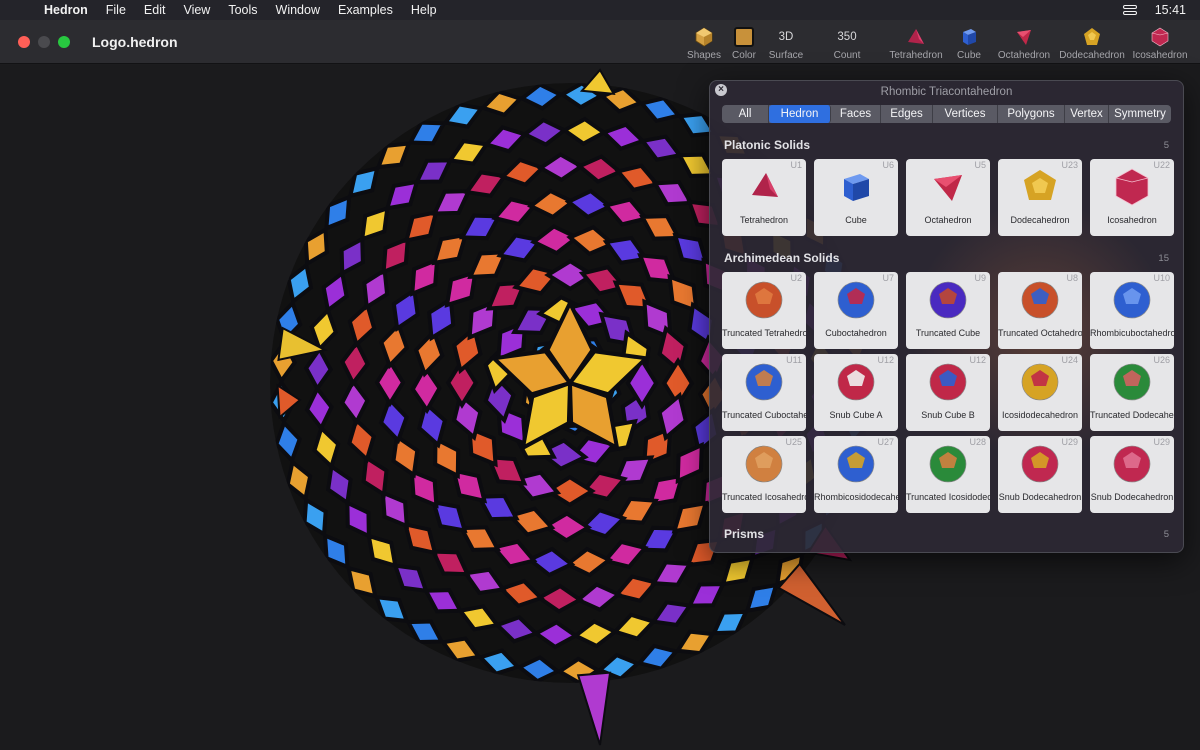 The height and width of the screenshot is (750, 1200). I want to click on shape-code: U10, so click(1161, 278).